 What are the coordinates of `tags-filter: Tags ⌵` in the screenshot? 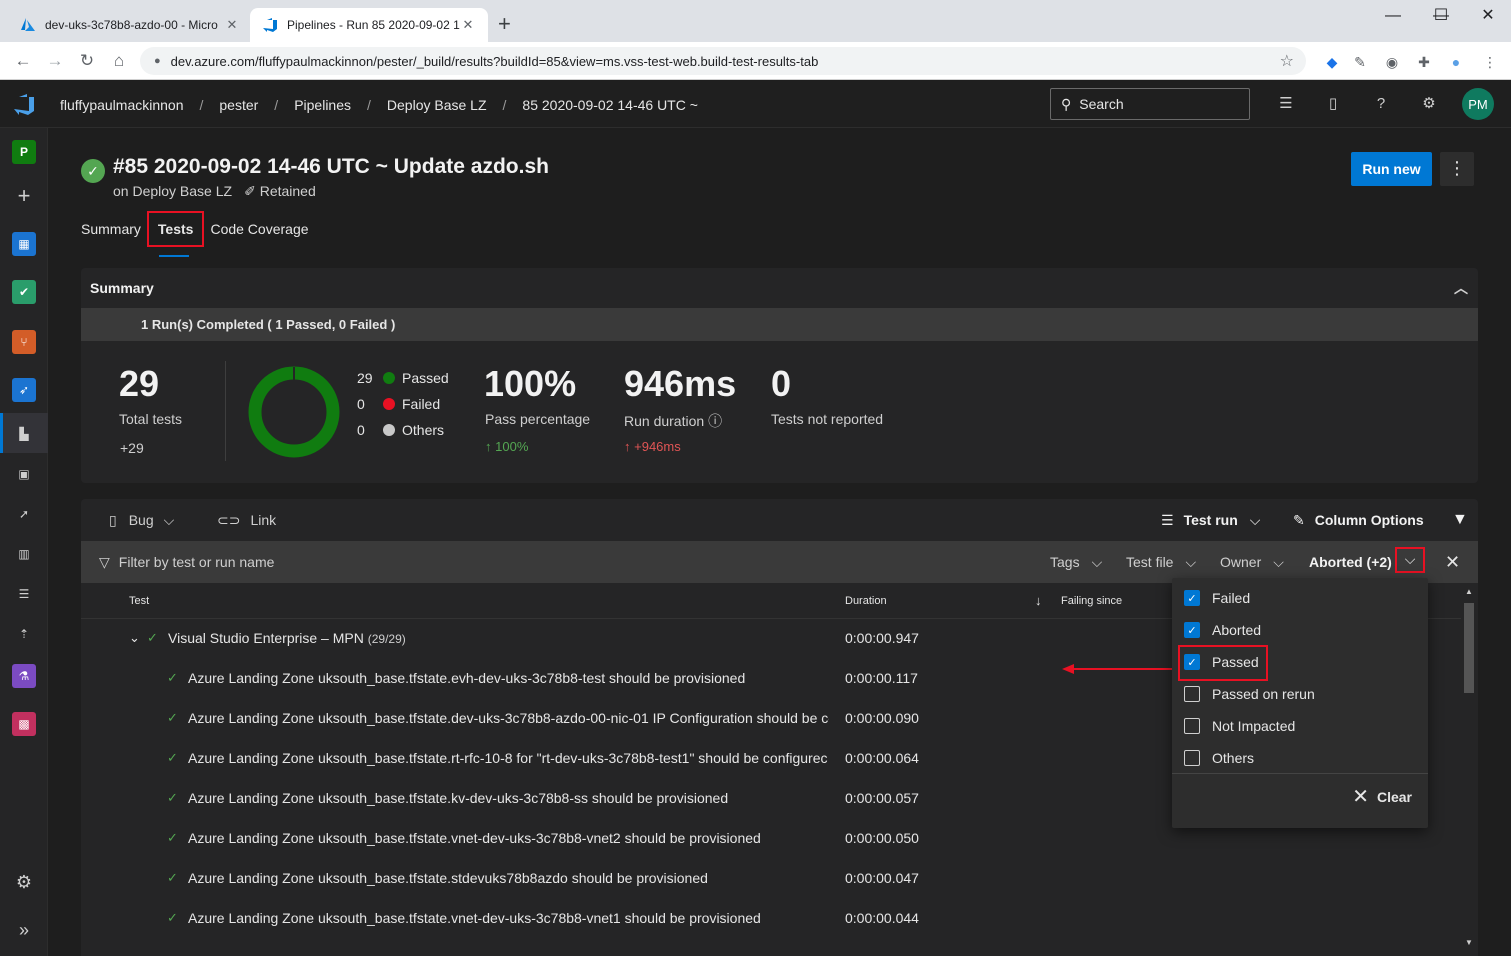 It's located at (1076, 562).